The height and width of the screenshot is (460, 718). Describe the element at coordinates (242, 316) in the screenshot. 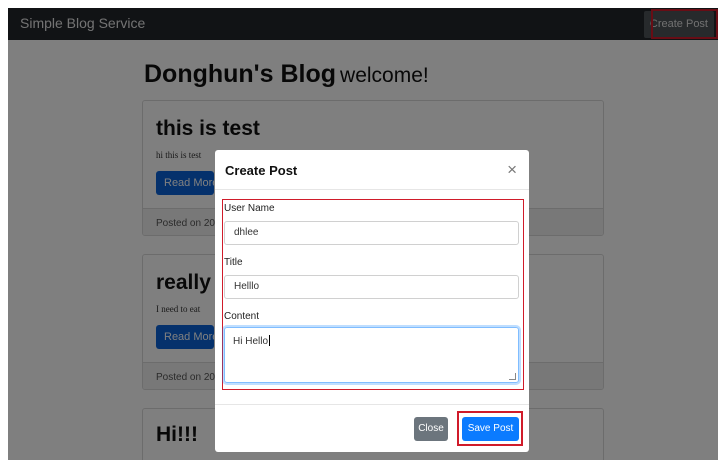

I see `content-label: Content` at that location.